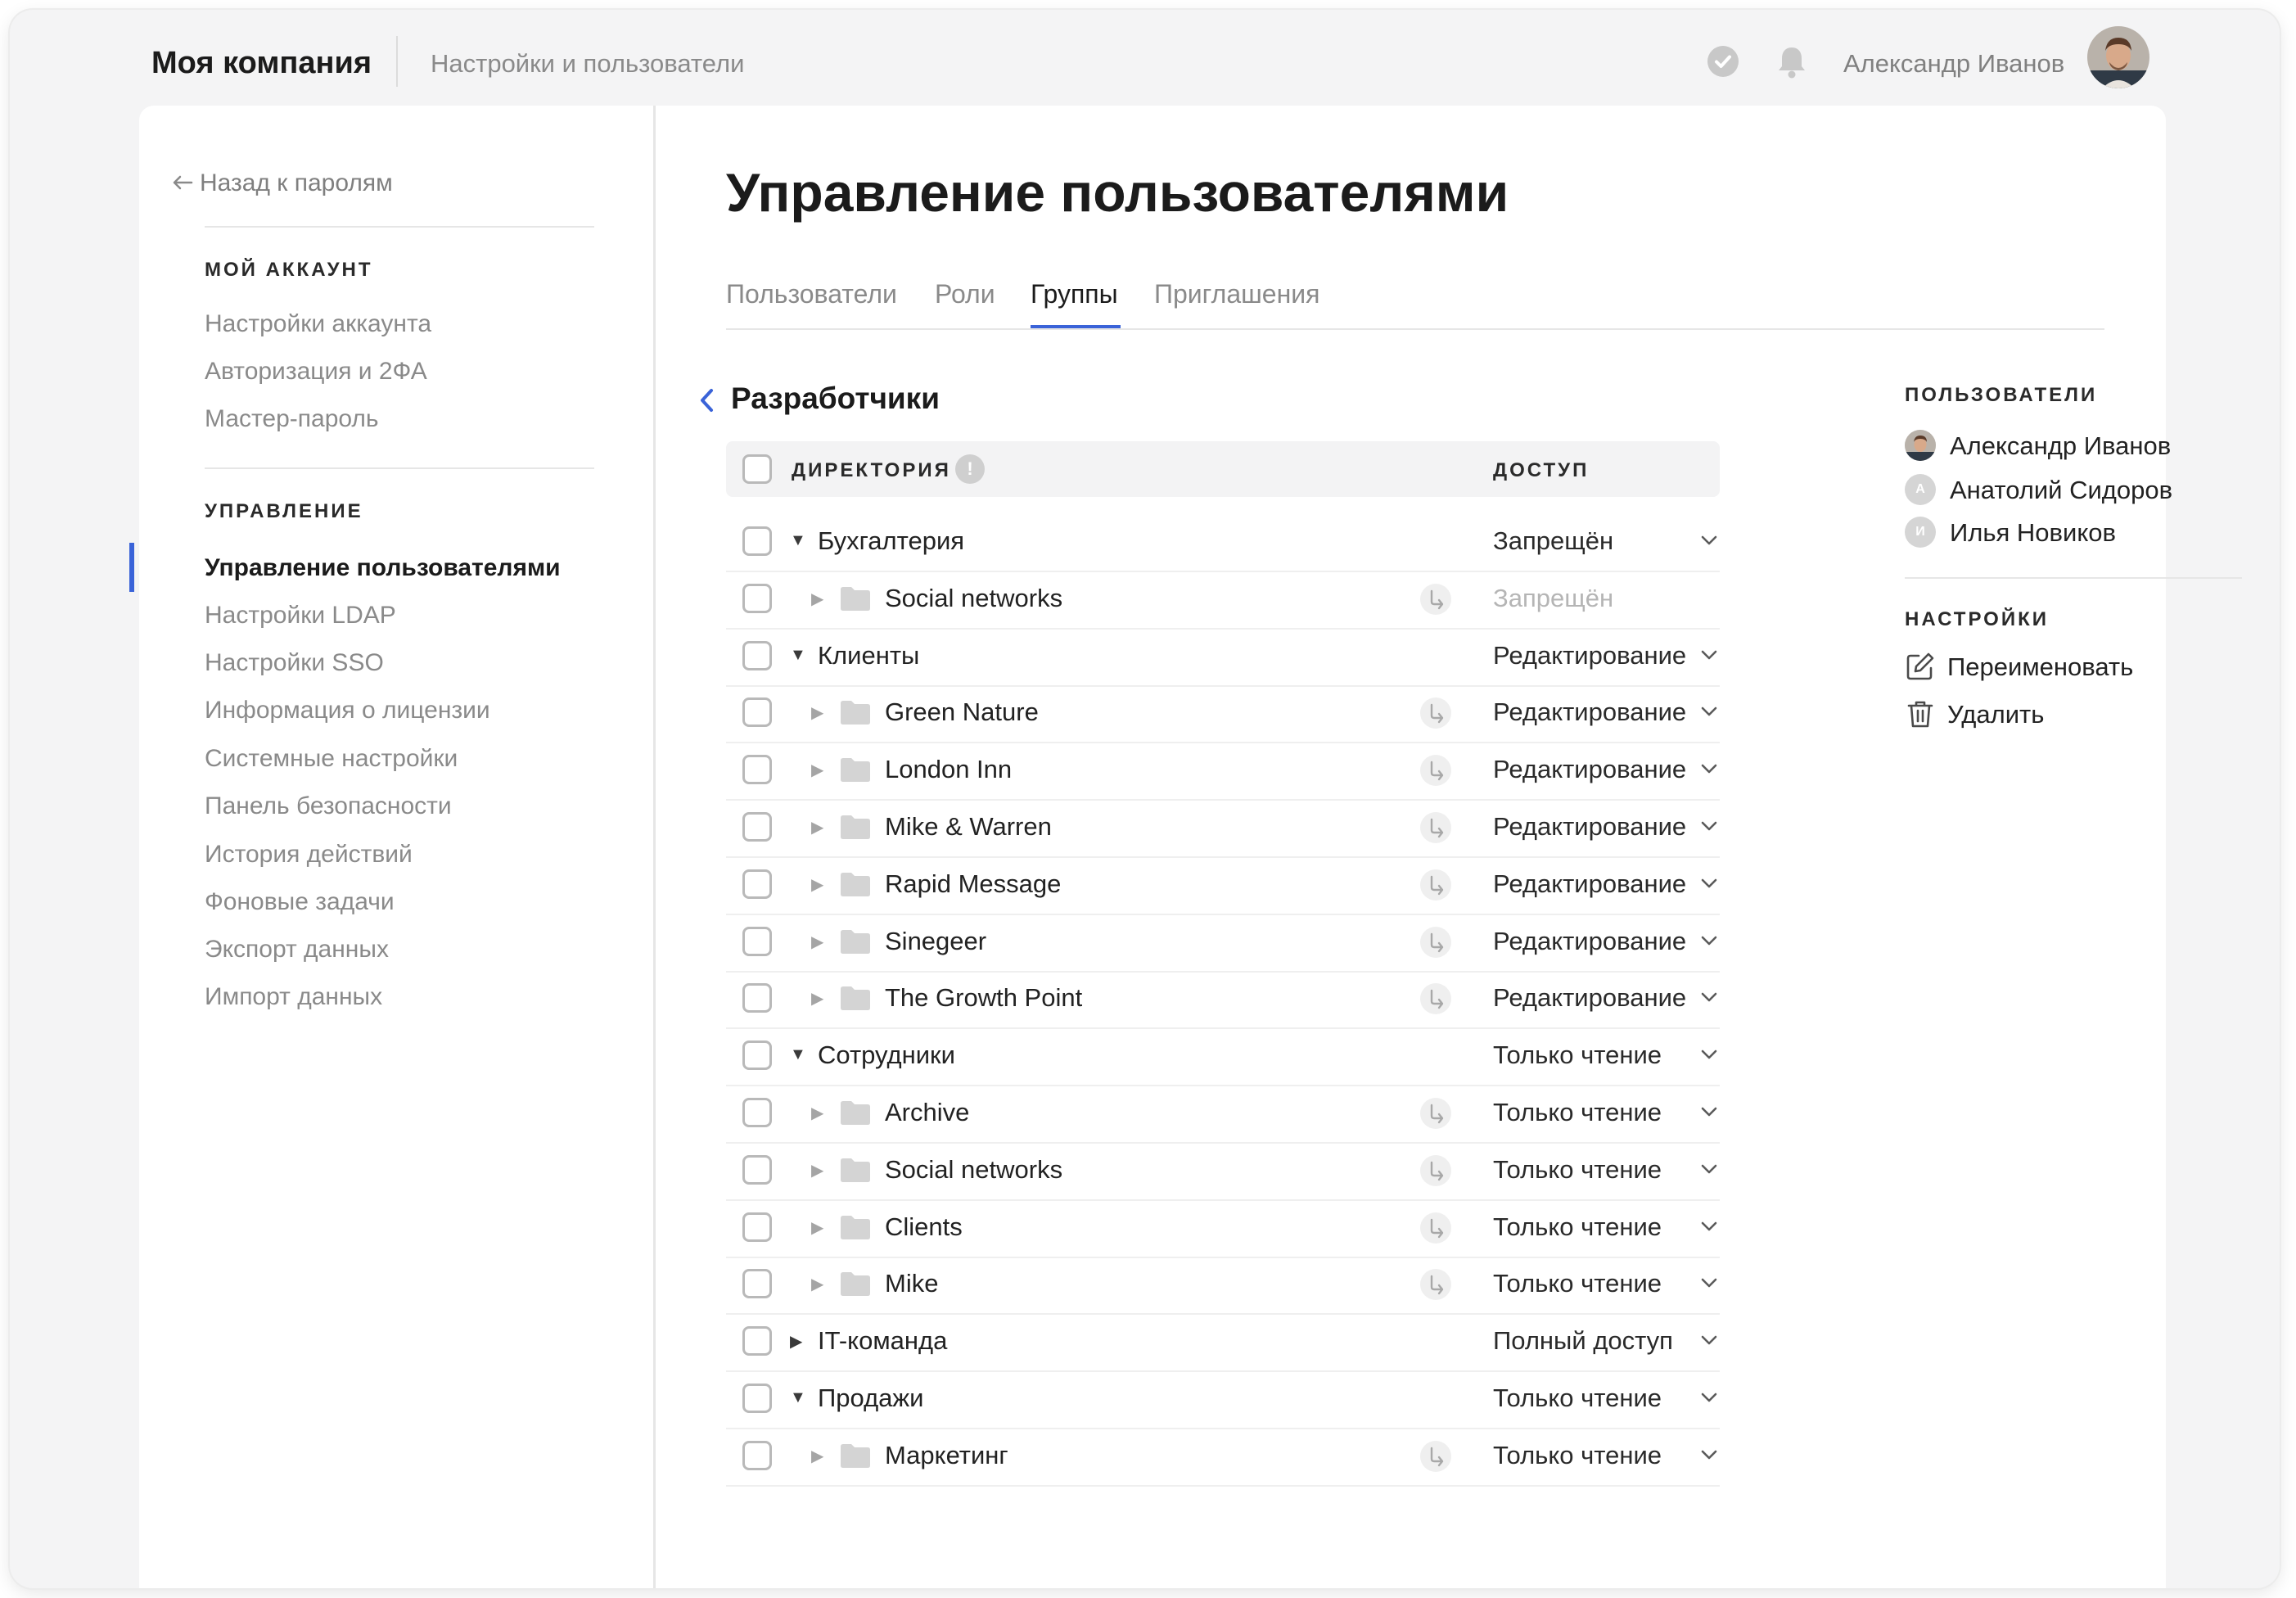  I want to click on table-row: ▶ IT-команда Полный доступ, so click(1223, 1343).